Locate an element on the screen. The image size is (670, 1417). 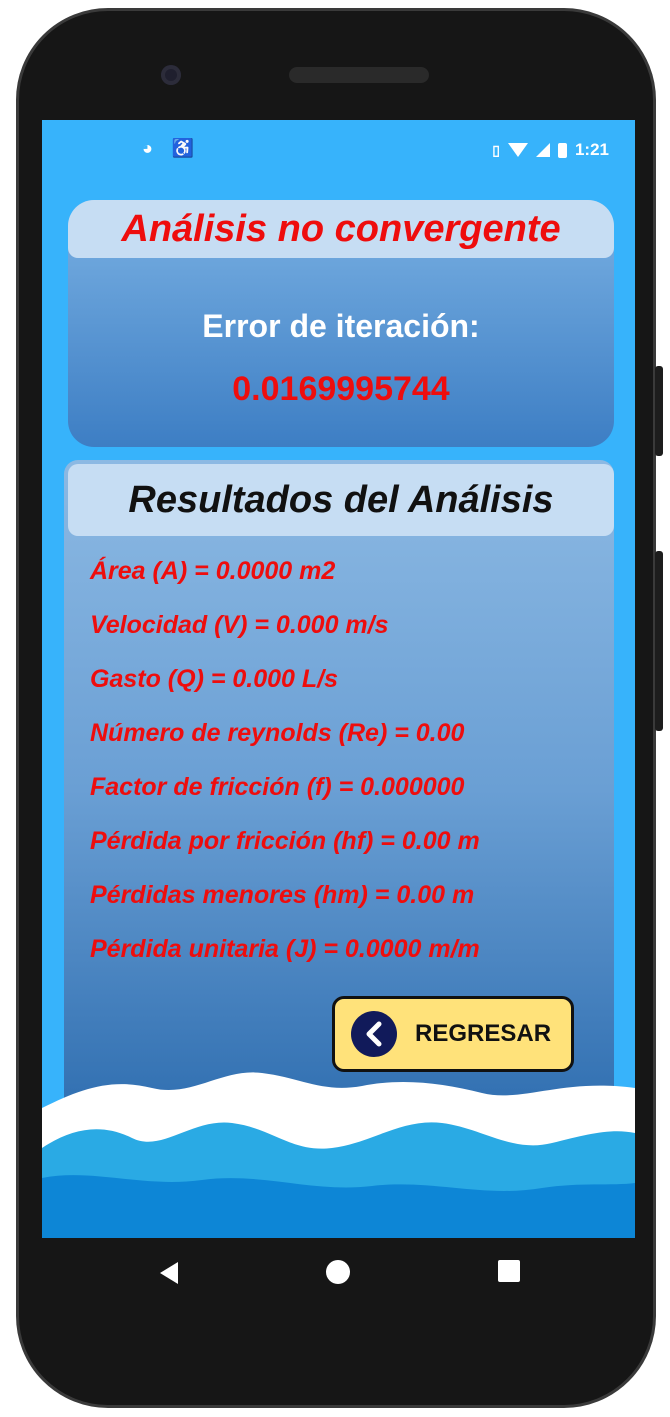
result-perdida-friccion: Pérdida por fricción (hf) = 0.00 m is located at coordinates (285, 841).